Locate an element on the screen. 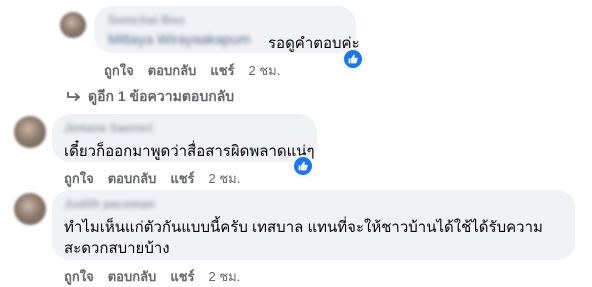 Image resolution: width=592 pixels, height=287 pixels. comment-text: เดี๋ยวก็ออกมาพูดว่าสื่อสารผิดพลาดแน่ๆ is located at coordinates (189, 151).